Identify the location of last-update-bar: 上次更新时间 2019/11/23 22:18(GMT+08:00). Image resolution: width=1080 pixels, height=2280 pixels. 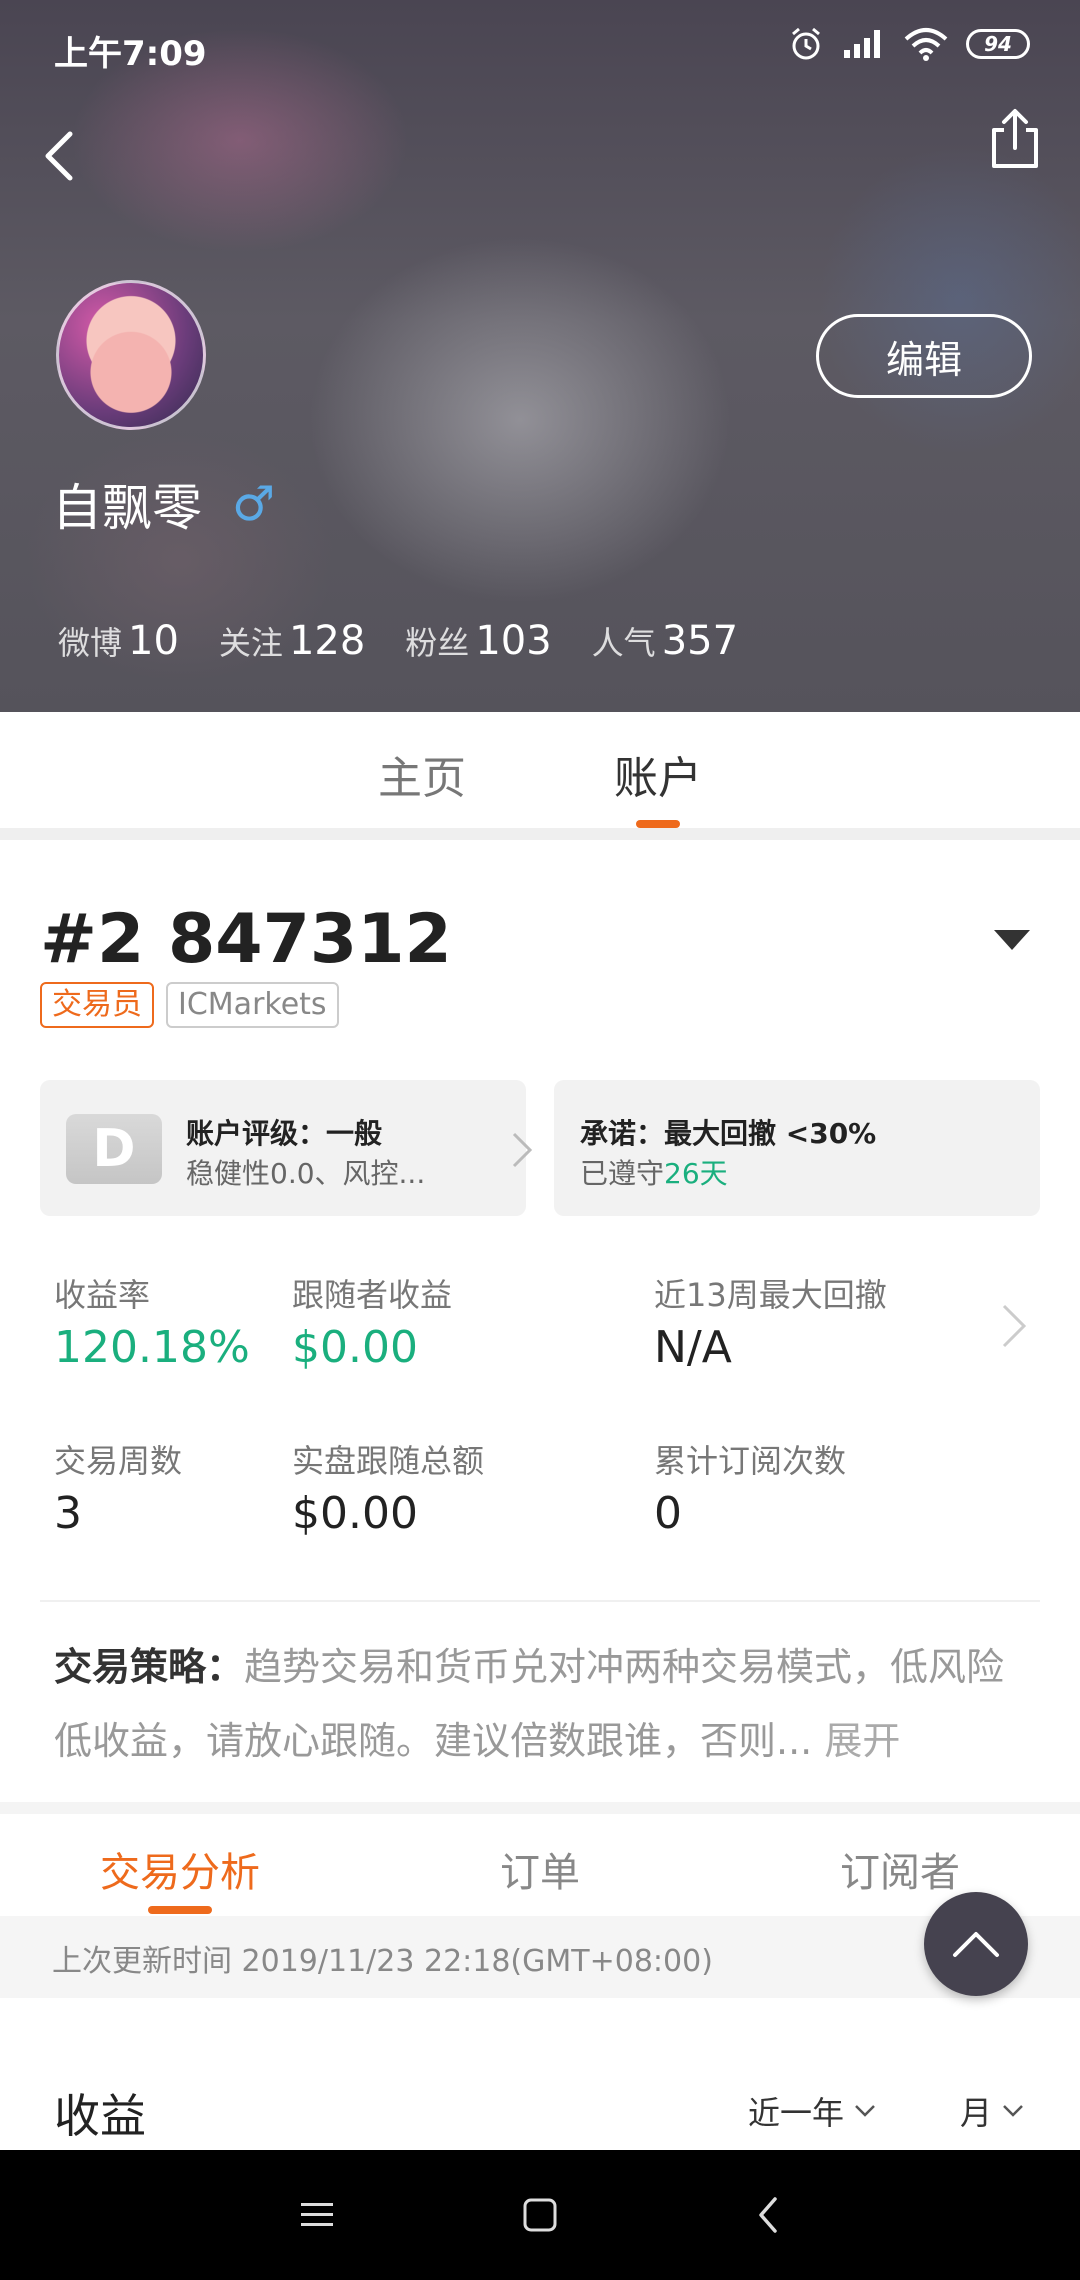
(540, 1957).